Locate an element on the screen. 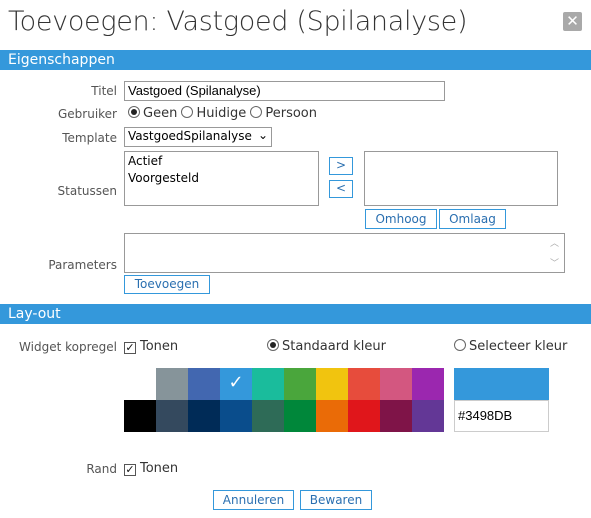  section-eigenschappen: Eigenschappen is located at coordinates (295, 60).